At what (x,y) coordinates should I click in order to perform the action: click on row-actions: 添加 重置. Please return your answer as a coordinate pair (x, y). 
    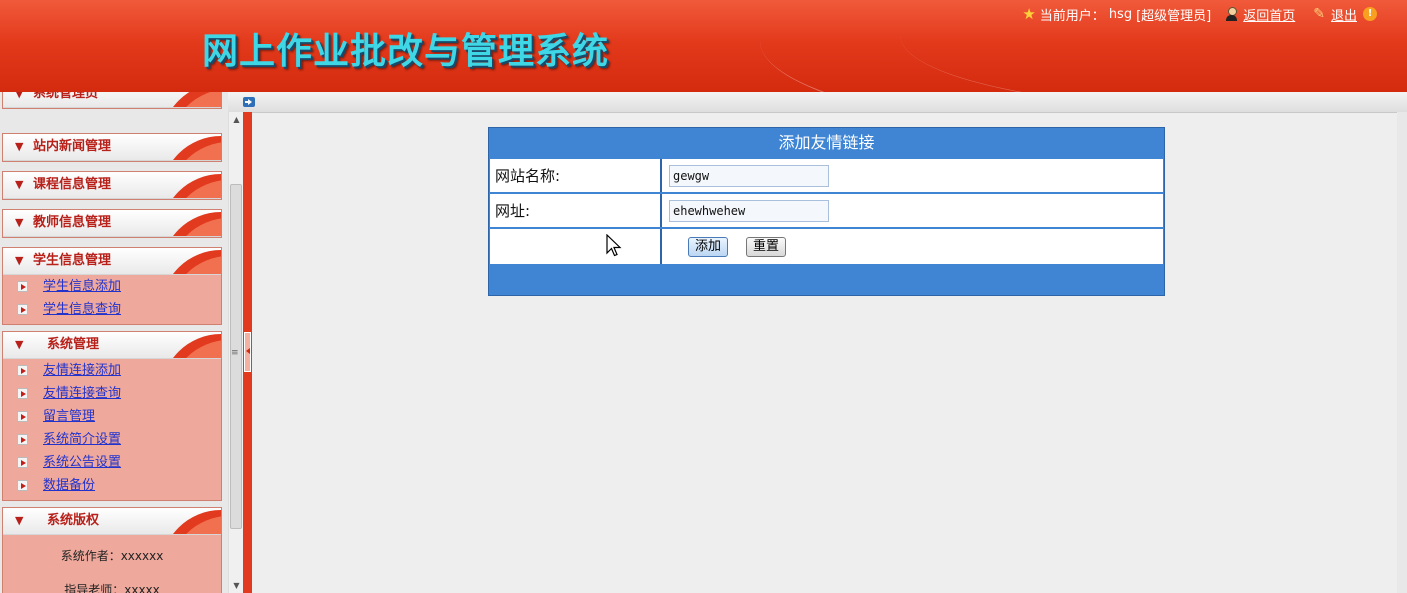
    Looking at the image, I should click on (826, 246).